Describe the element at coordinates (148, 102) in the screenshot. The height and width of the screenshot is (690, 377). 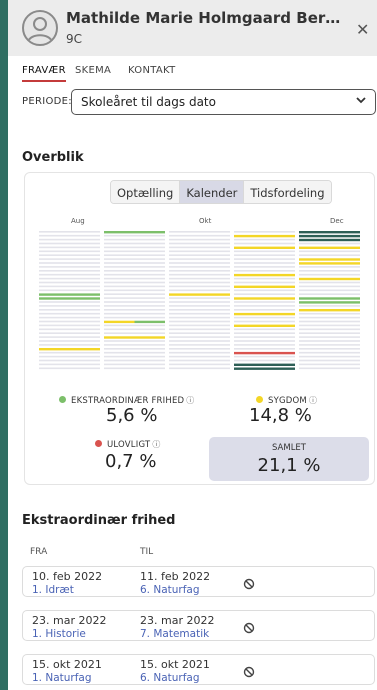
I see `periode-value: Skoleåret til dags dato` at that location.